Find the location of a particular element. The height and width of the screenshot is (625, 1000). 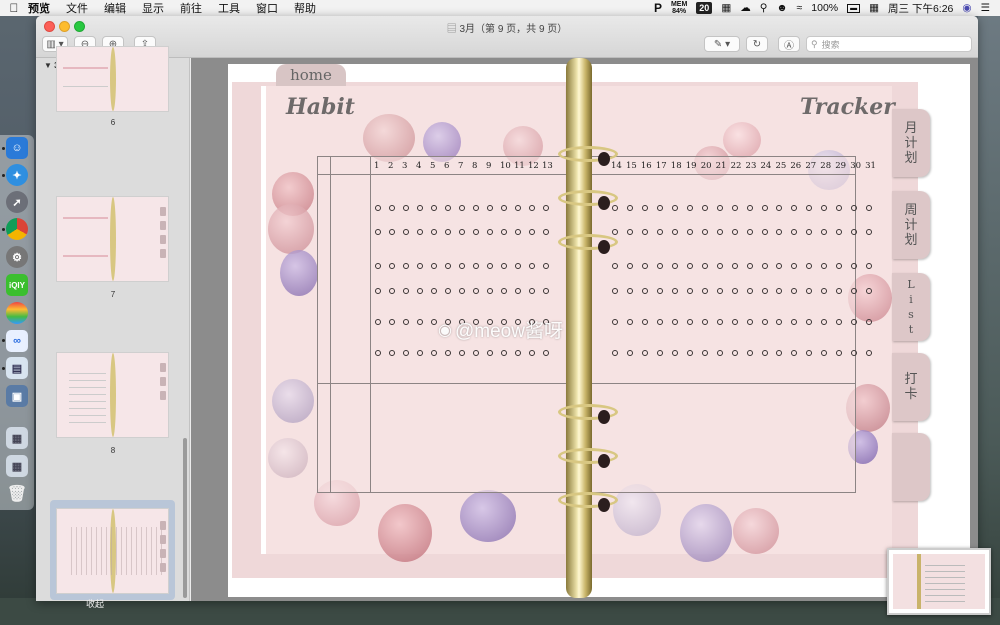

tab-list: L i s t is located at coordinates (911, 307).